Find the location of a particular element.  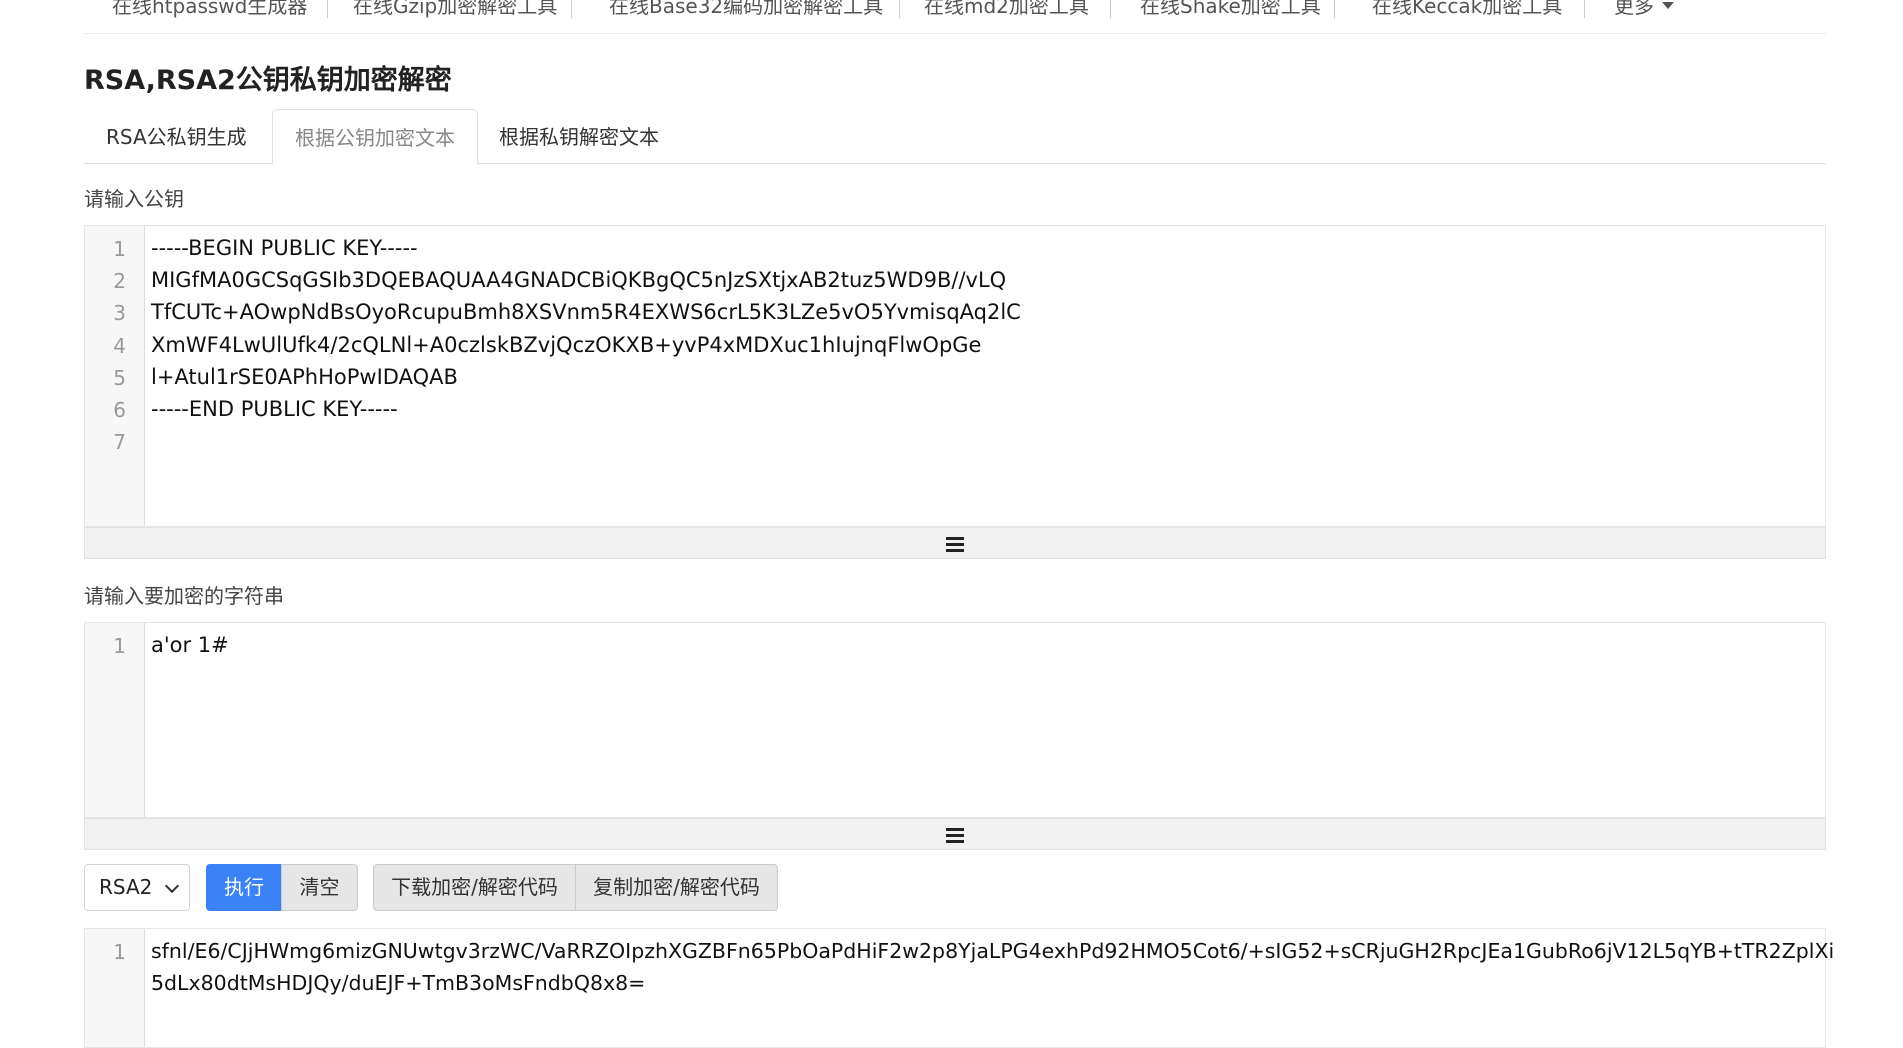

output-line-wrap: 5dLx80dtMsHDJQy/duEJF+TmB3oMsFndbQ8x8= is located at coordinates (398, 983).